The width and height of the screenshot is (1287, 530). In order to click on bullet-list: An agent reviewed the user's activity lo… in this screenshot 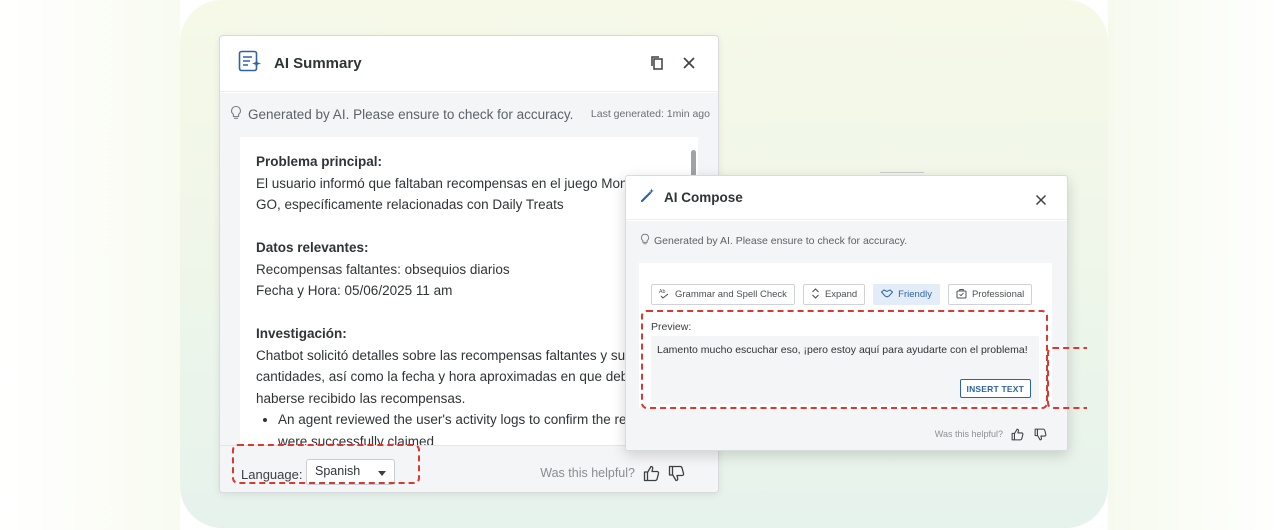, I will do `click(469, 427)`.